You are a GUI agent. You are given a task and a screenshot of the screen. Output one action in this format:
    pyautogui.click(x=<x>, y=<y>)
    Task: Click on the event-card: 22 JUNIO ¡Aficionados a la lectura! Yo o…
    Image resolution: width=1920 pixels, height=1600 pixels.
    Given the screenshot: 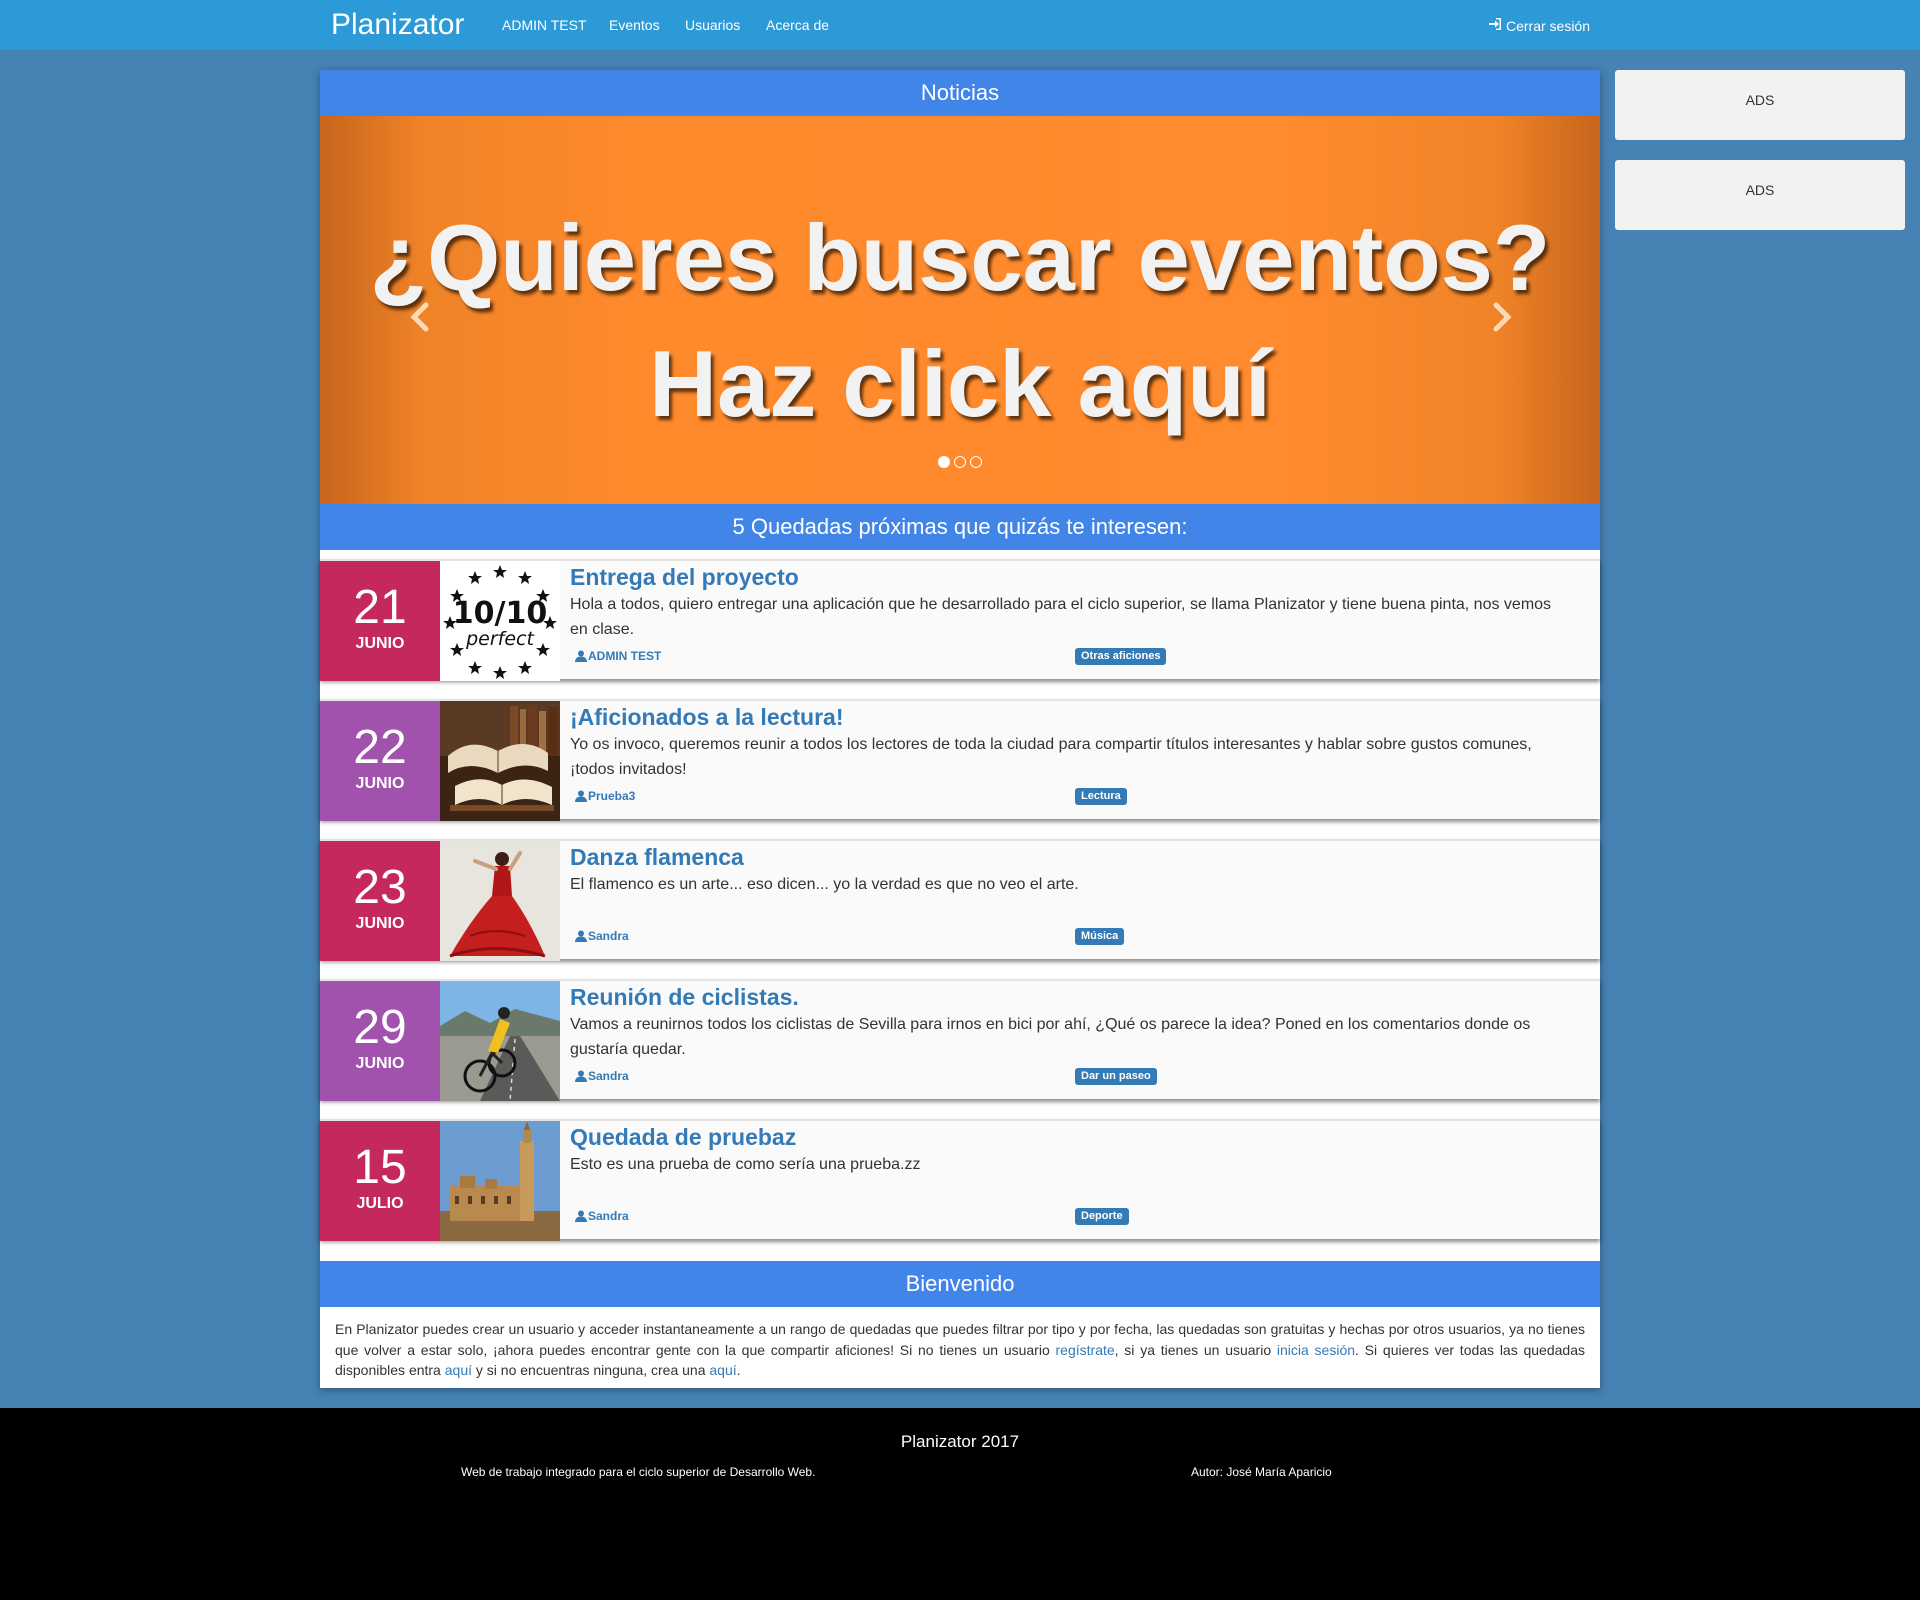 What is the action you would take?
    pyautogui.click(x=960, y=760)
    